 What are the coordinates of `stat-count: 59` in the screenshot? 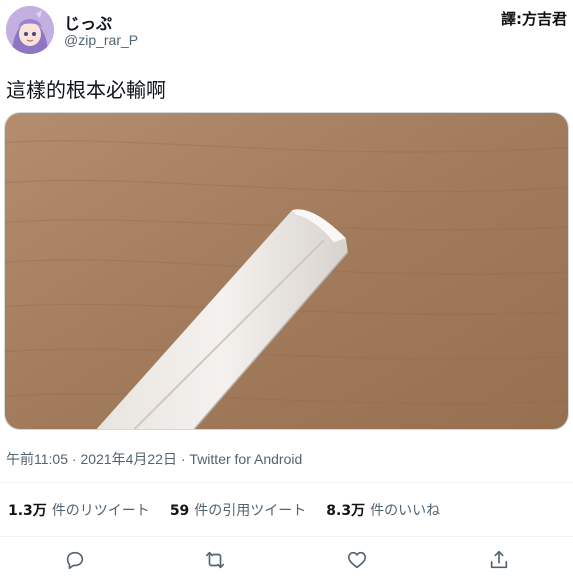 It's located at (179, 511).